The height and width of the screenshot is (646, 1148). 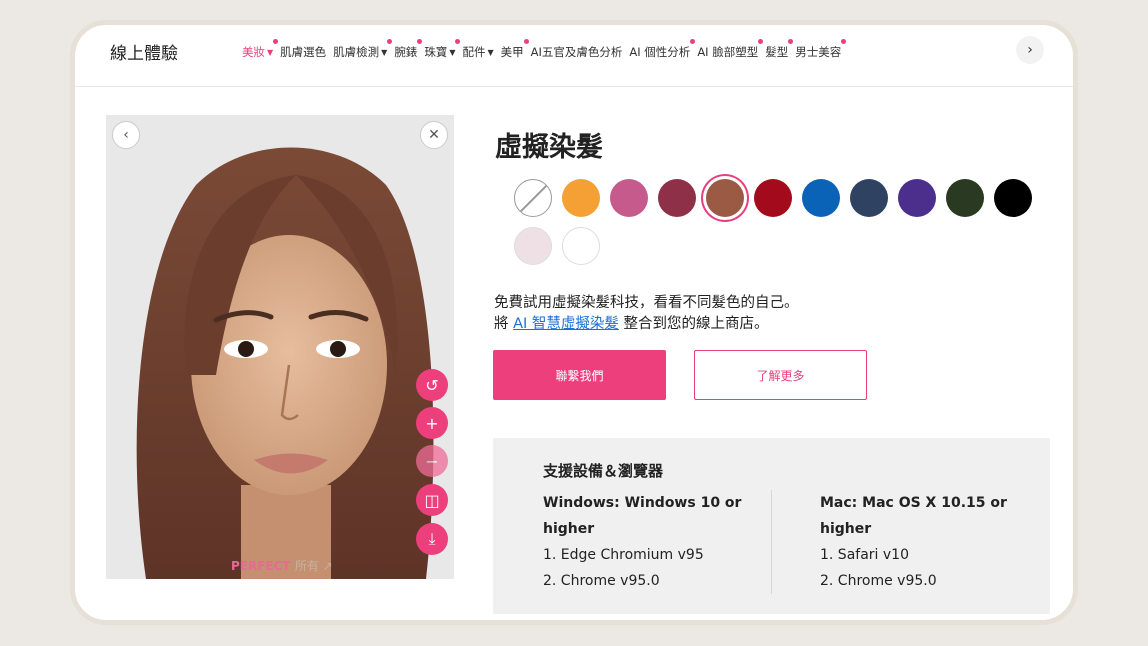 What do you see at coordinates (144, 54) in the screenshot?
I see `brand-title: 線上體驗` at bounding box center [144, 54].